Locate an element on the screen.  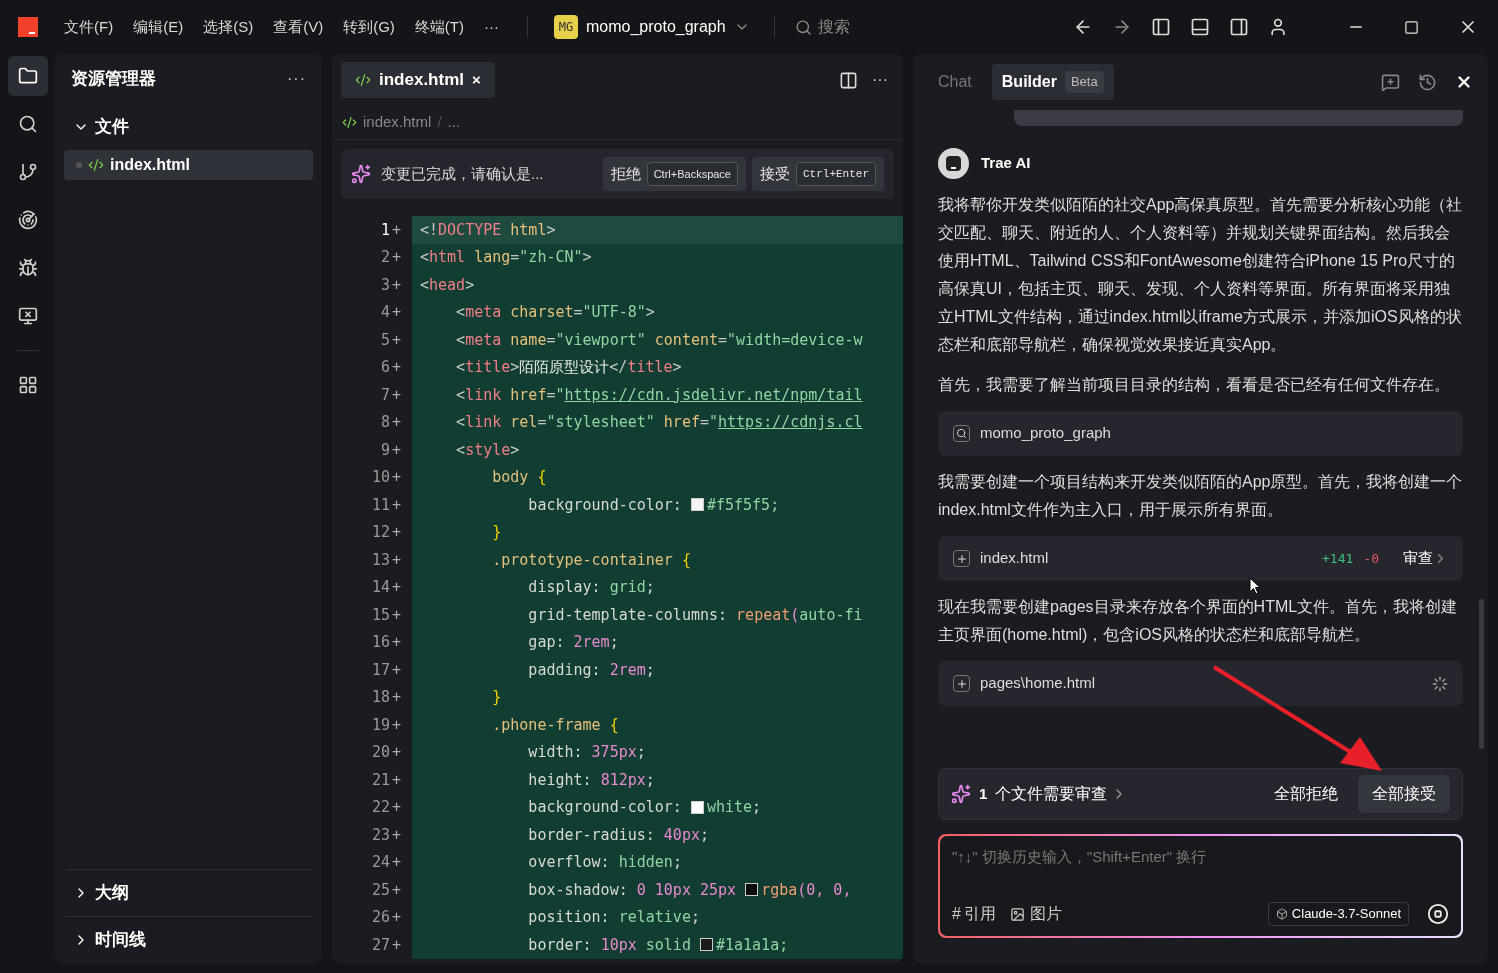
maximize-icon is located at coordinates (1411, 27).